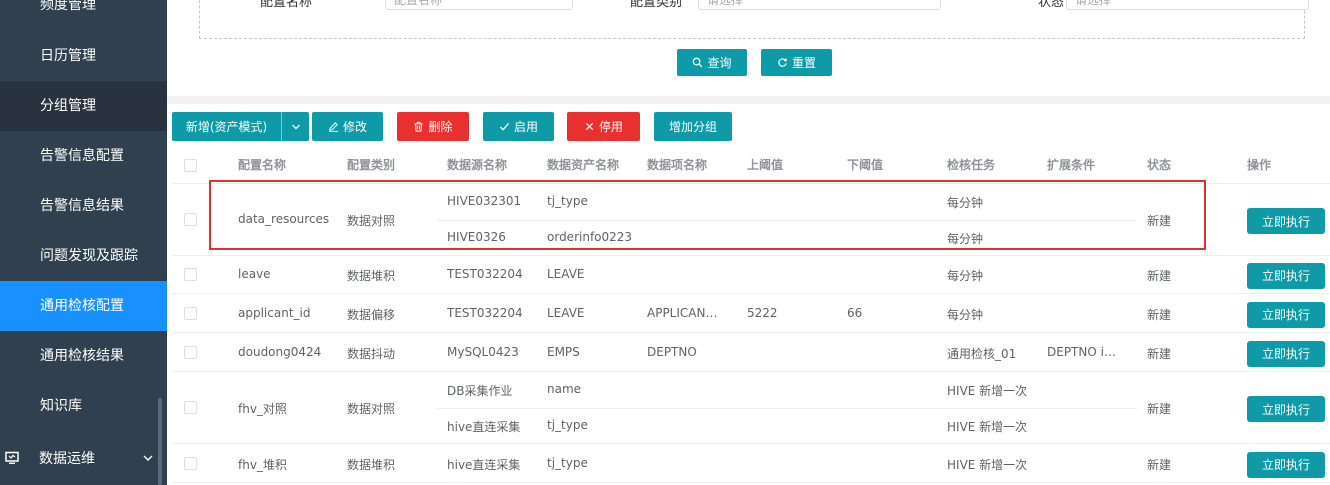  Describe the element at coordinates (484, 201) in the screenshot. I see `cell-source: HIVE032301` at that location.